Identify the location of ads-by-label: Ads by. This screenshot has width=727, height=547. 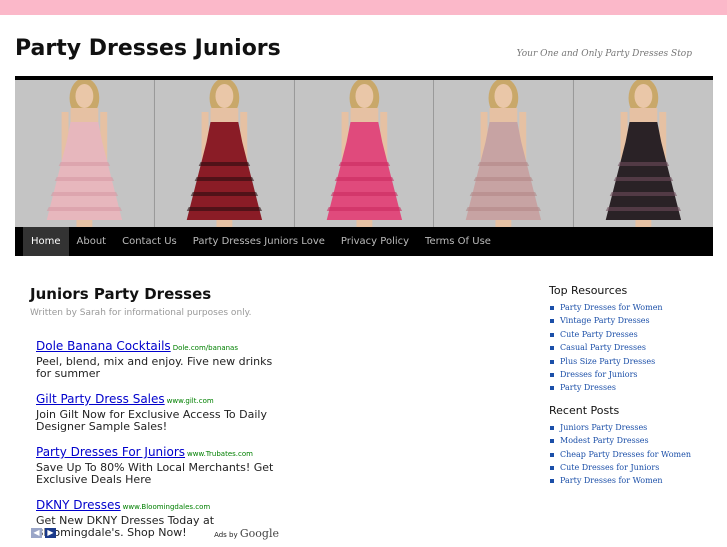
(226, 535).